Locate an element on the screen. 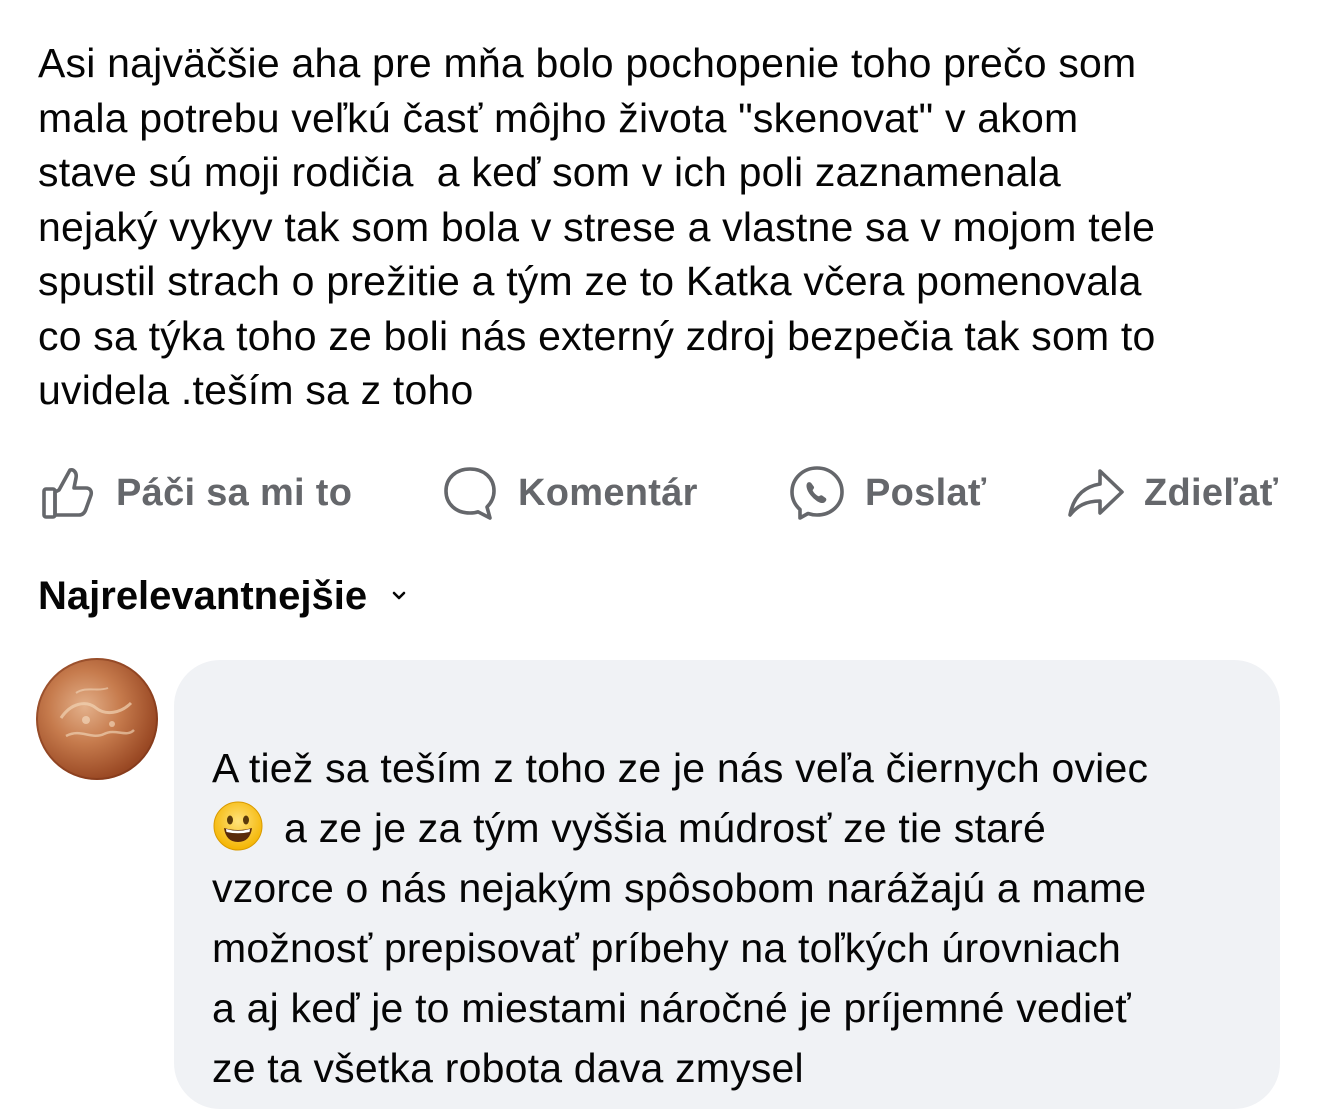 Image resolution: width=1320 pixels, height=1109 pixels. post-action-bar: Páči sa mi to Komentár Poslať Zdieľať is located at coordinates (660, 493).